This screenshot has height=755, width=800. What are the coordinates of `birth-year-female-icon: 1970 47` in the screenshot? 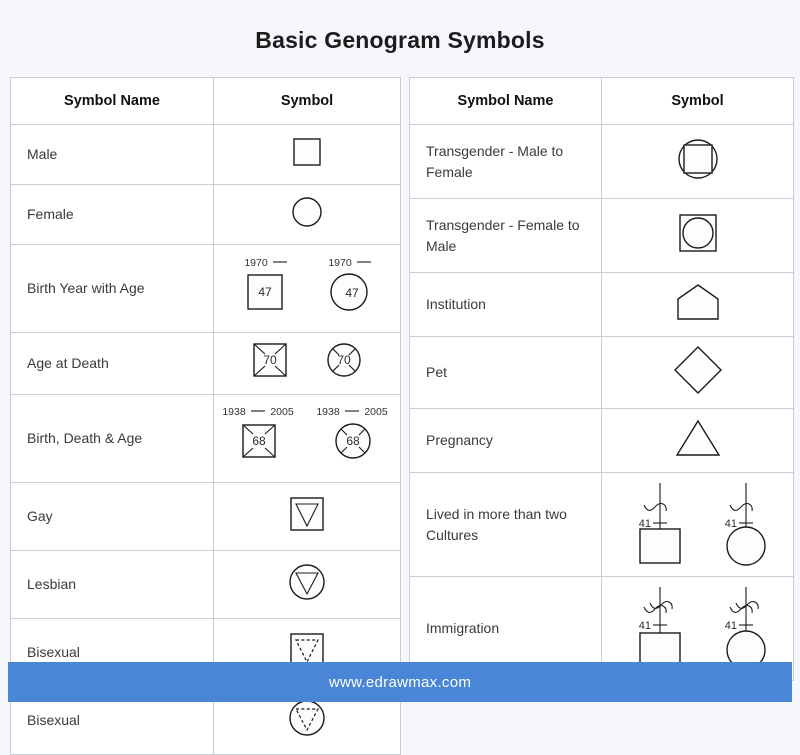 It's located at (349, 284).